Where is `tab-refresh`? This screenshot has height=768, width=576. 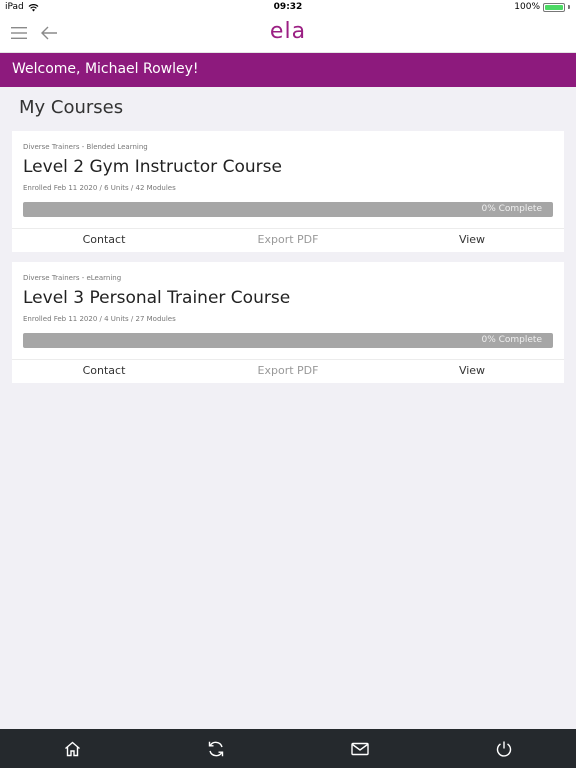
tab-refresh is located at coordinates (216, 748).